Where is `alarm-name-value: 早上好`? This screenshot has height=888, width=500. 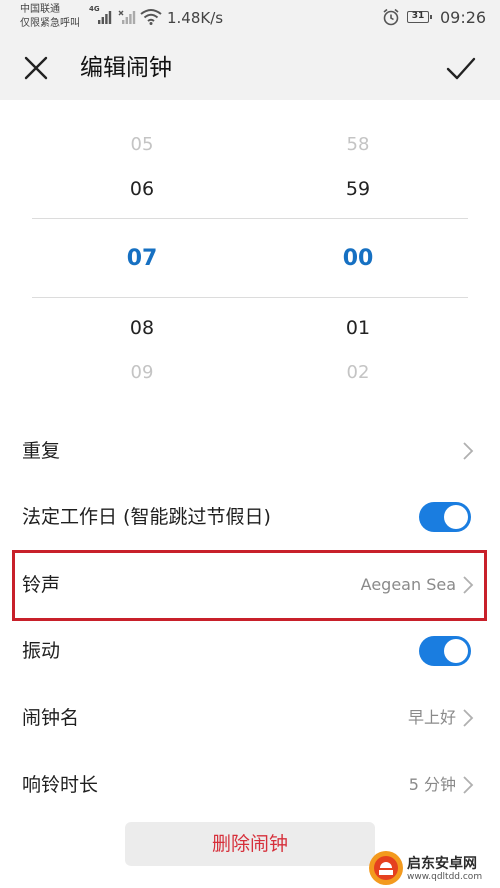
alarm-name-value: 早上好 is located at coordinates (431, 717).